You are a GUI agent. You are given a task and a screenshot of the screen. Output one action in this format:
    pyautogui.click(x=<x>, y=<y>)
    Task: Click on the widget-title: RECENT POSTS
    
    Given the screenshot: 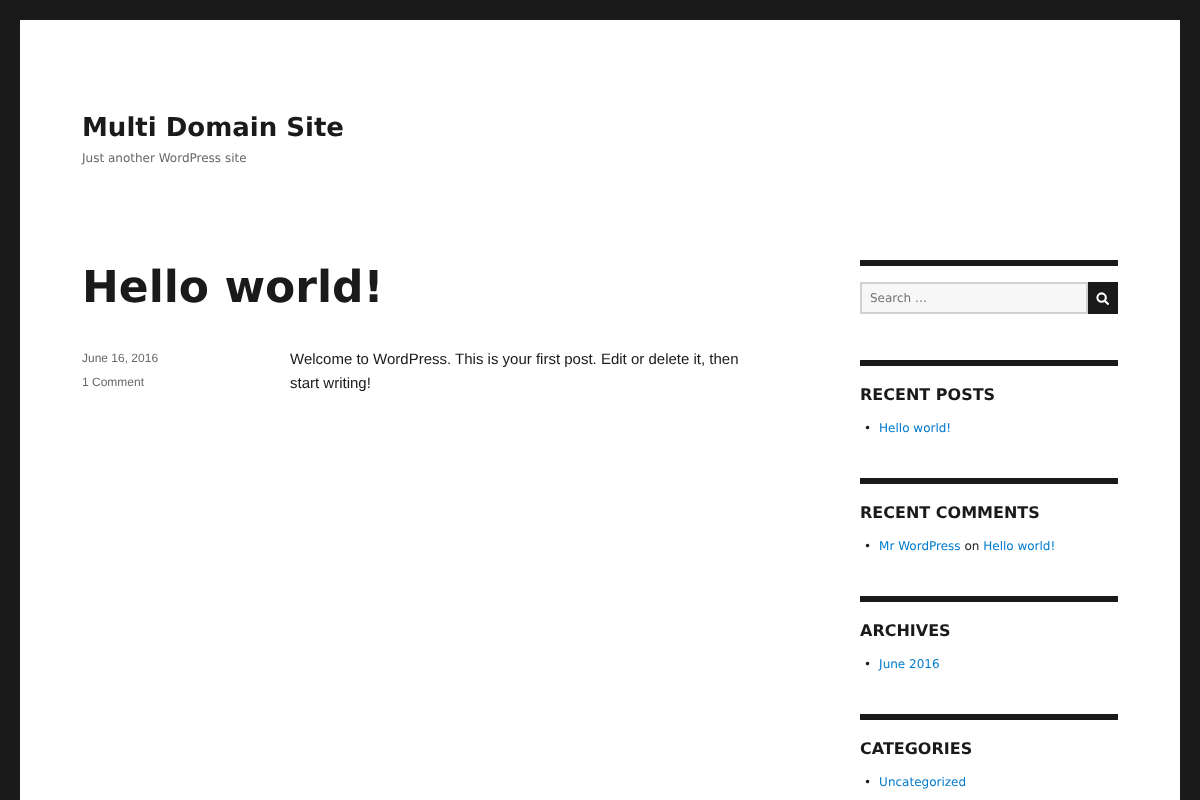 What is the action you would take?
    pyautogui.click(x=929, y=396)
    